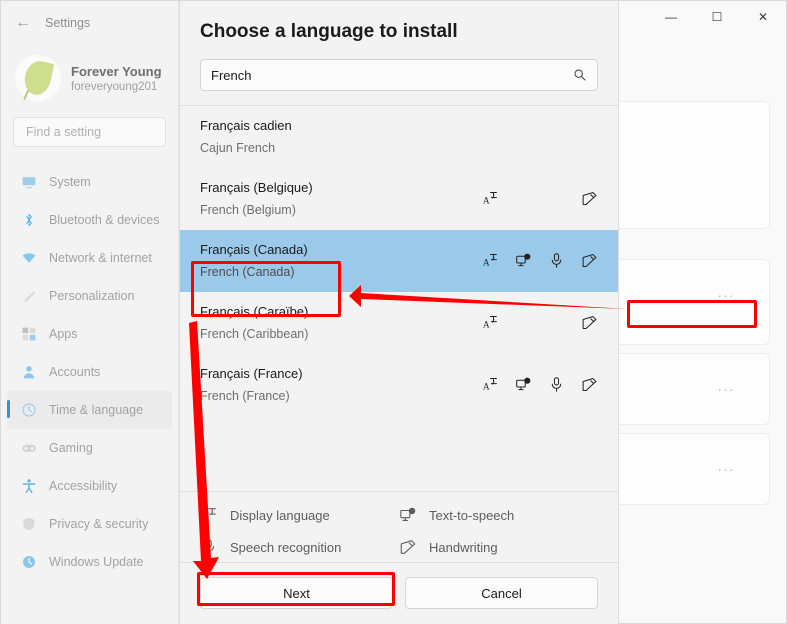  What do you see at coordinates (29, 448) in the screenshot?
I see `gamepad-icon` at bounding box center [29, 448].